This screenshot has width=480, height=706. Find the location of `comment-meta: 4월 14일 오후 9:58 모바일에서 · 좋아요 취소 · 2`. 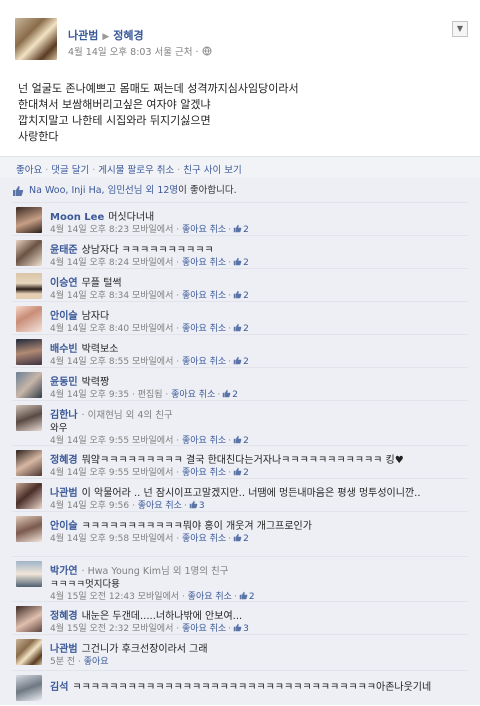

comment-meta: 4월 14일 오후 9:58 모바일에서 · 좋아요 취소 · 2 is located at coordinates (149, 538).